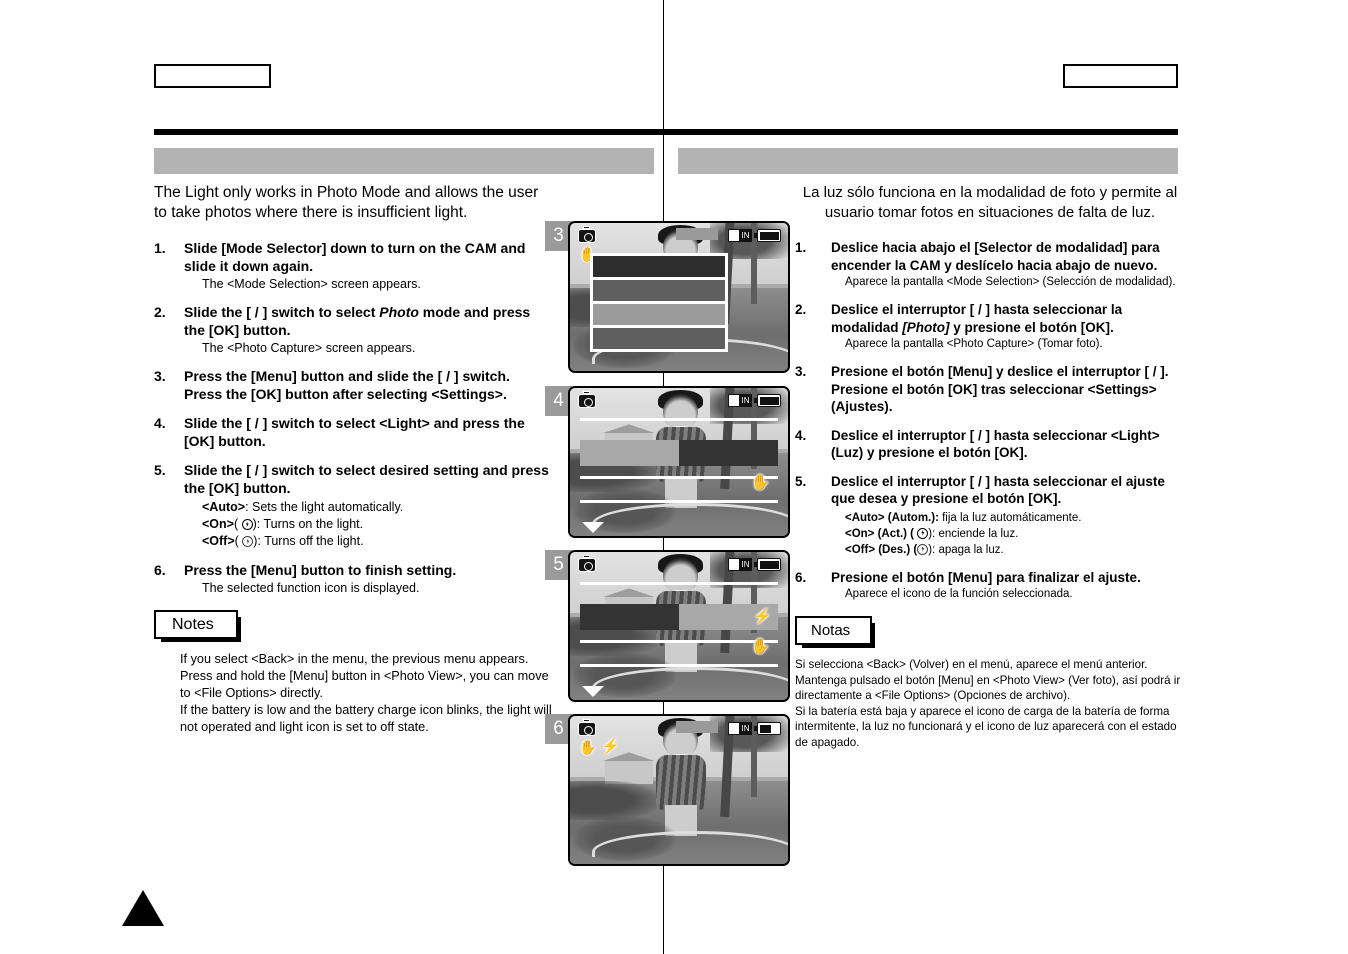  Describe the element at coordinates (966, 549) in the screenshot. I see `option-text: ): apaga la luz.` at that location.